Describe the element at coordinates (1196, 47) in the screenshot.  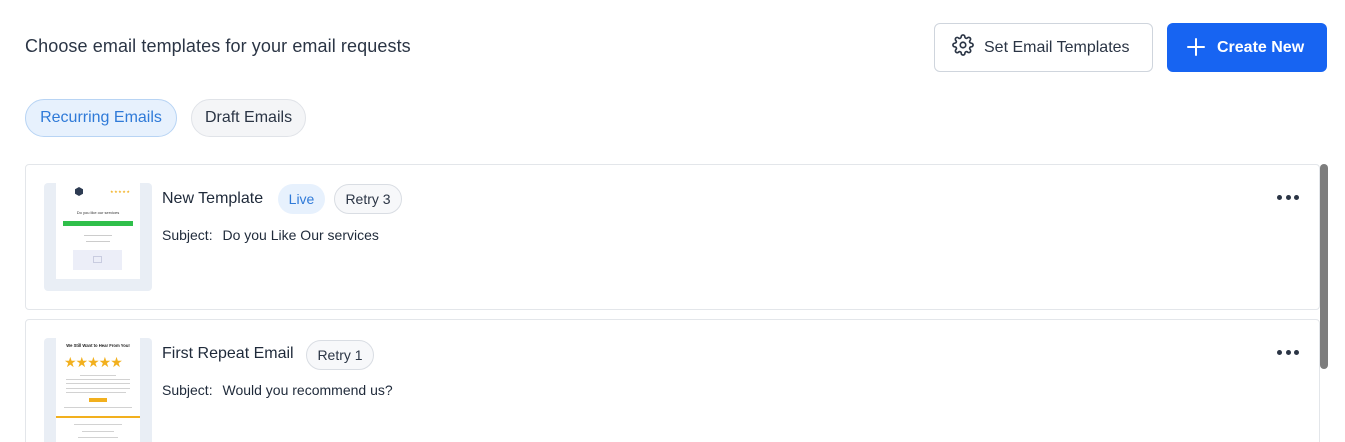
I see `plus-icon` at that location.